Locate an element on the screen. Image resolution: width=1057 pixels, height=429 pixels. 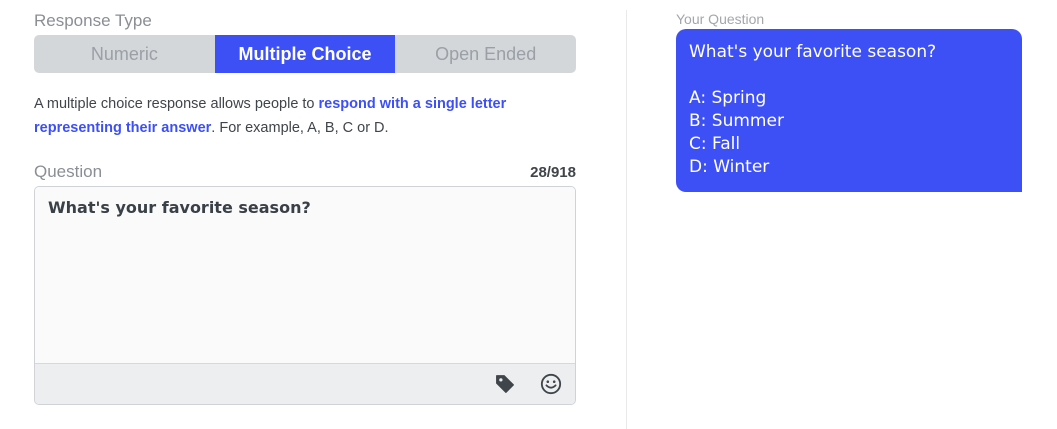
editor-toolbar is located at coordinates (305, 383).